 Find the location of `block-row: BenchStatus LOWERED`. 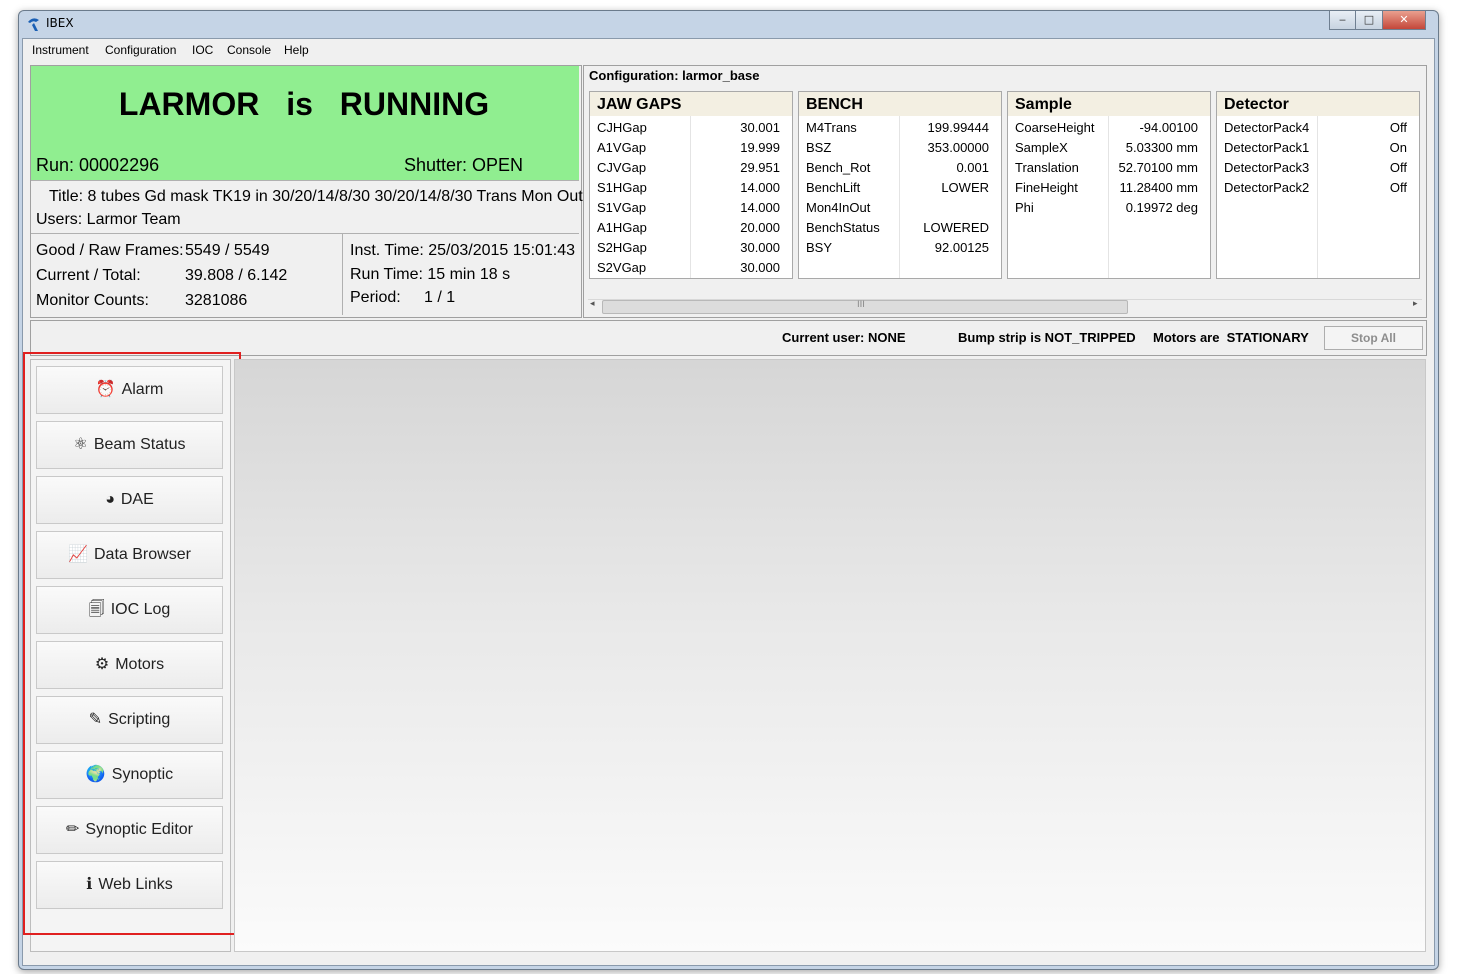

block-row: BenchStatus LOWERED is located at coordinates (900, 228).